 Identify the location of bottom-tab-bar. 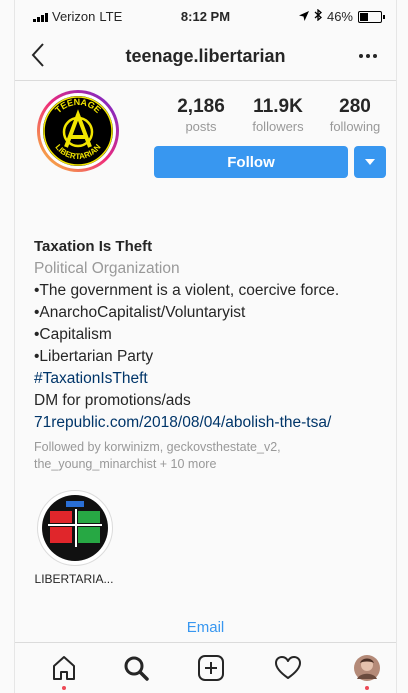
(205, 667).